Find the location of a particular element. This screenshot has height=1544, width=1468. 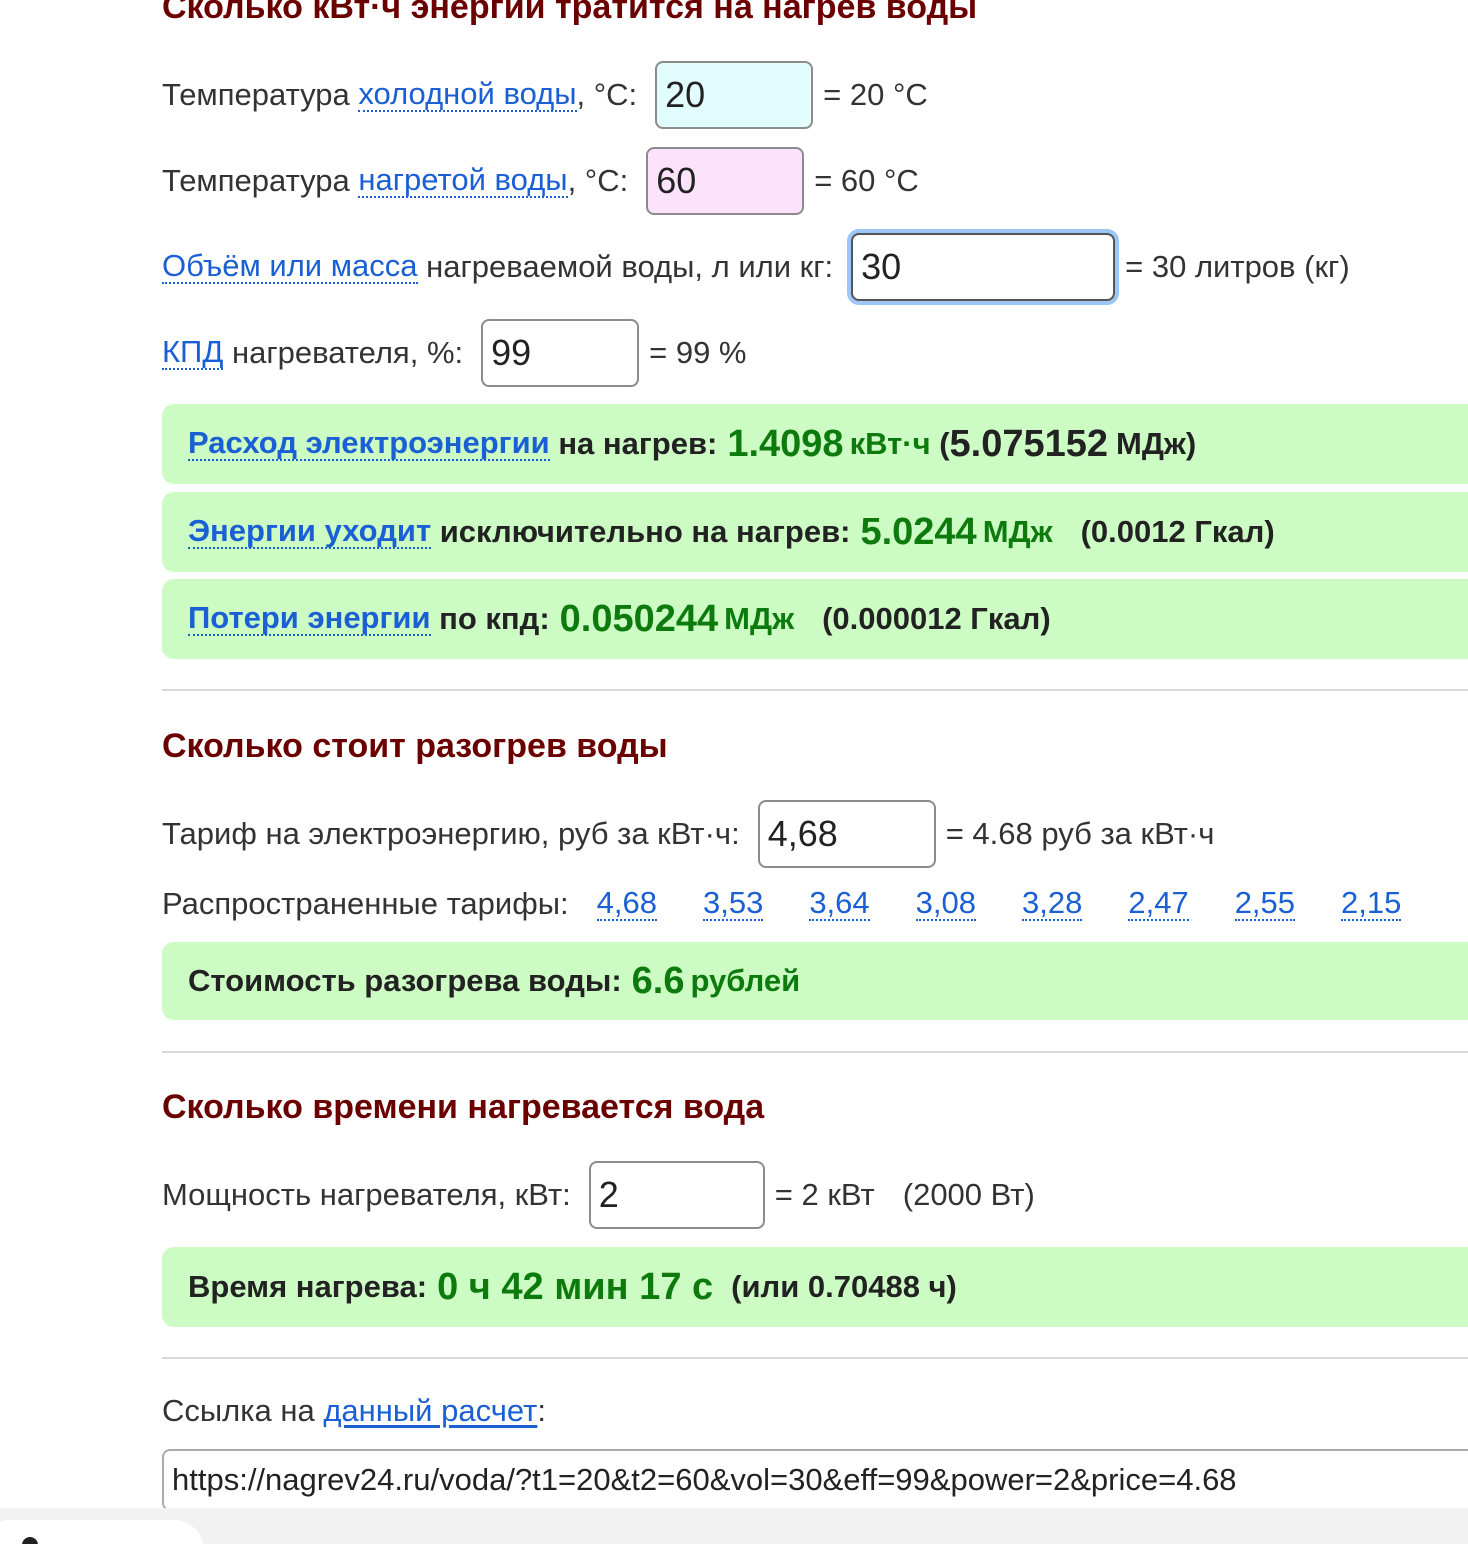

tariff-option: 4,68 is located at coordinates (626, 904).